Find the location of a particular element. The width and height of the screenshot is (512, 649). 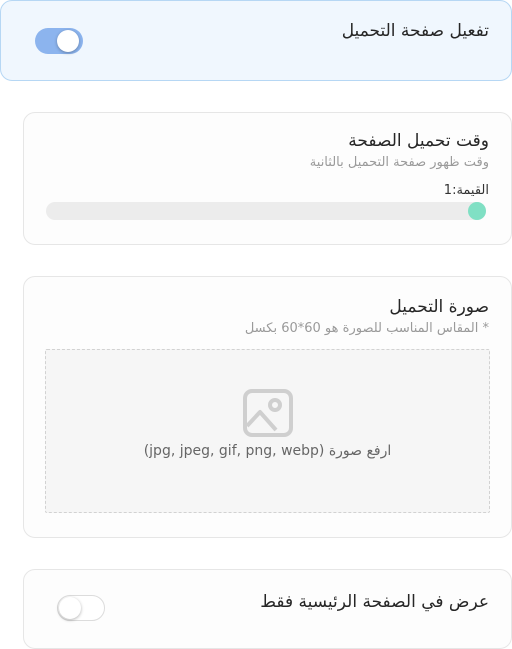

slider-value-label: القيمة:1 is located at coordinates (466, 190).